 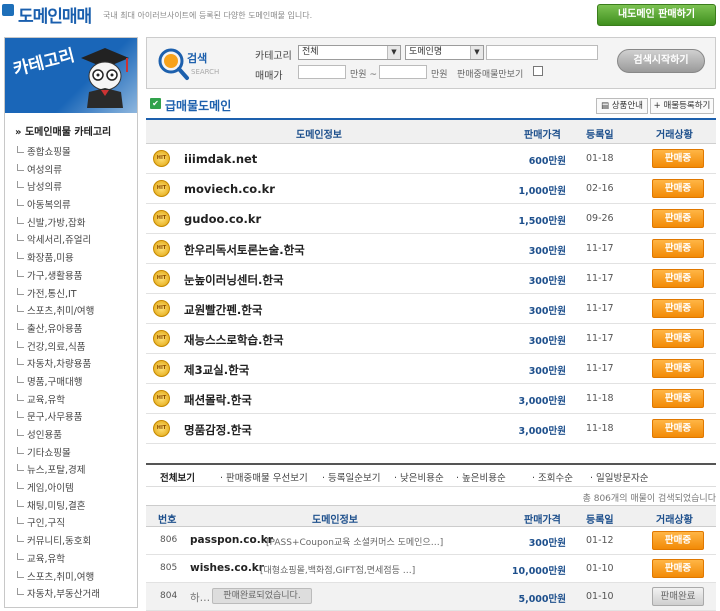 I want to click on keyword-input, so click(x=542, y=52).